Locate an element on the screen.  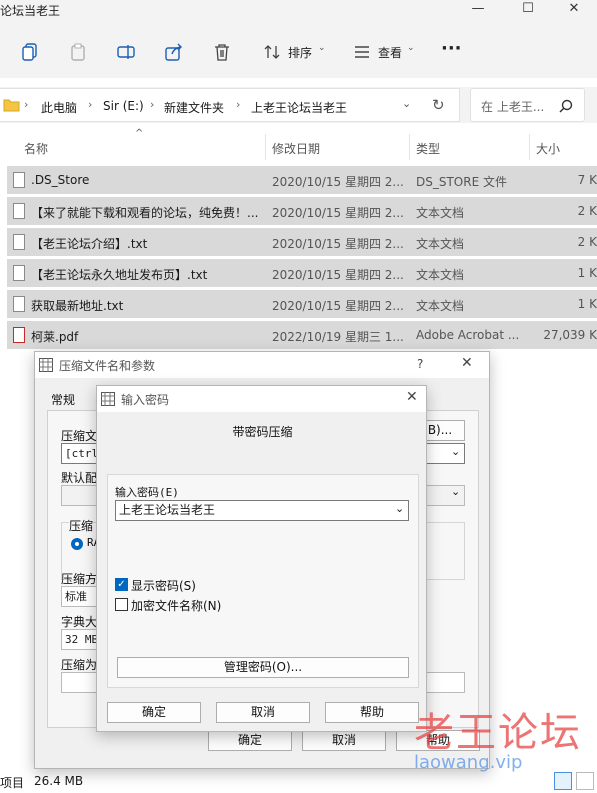
dictionary-value: 32 MB is located at coordinates (82, 639).